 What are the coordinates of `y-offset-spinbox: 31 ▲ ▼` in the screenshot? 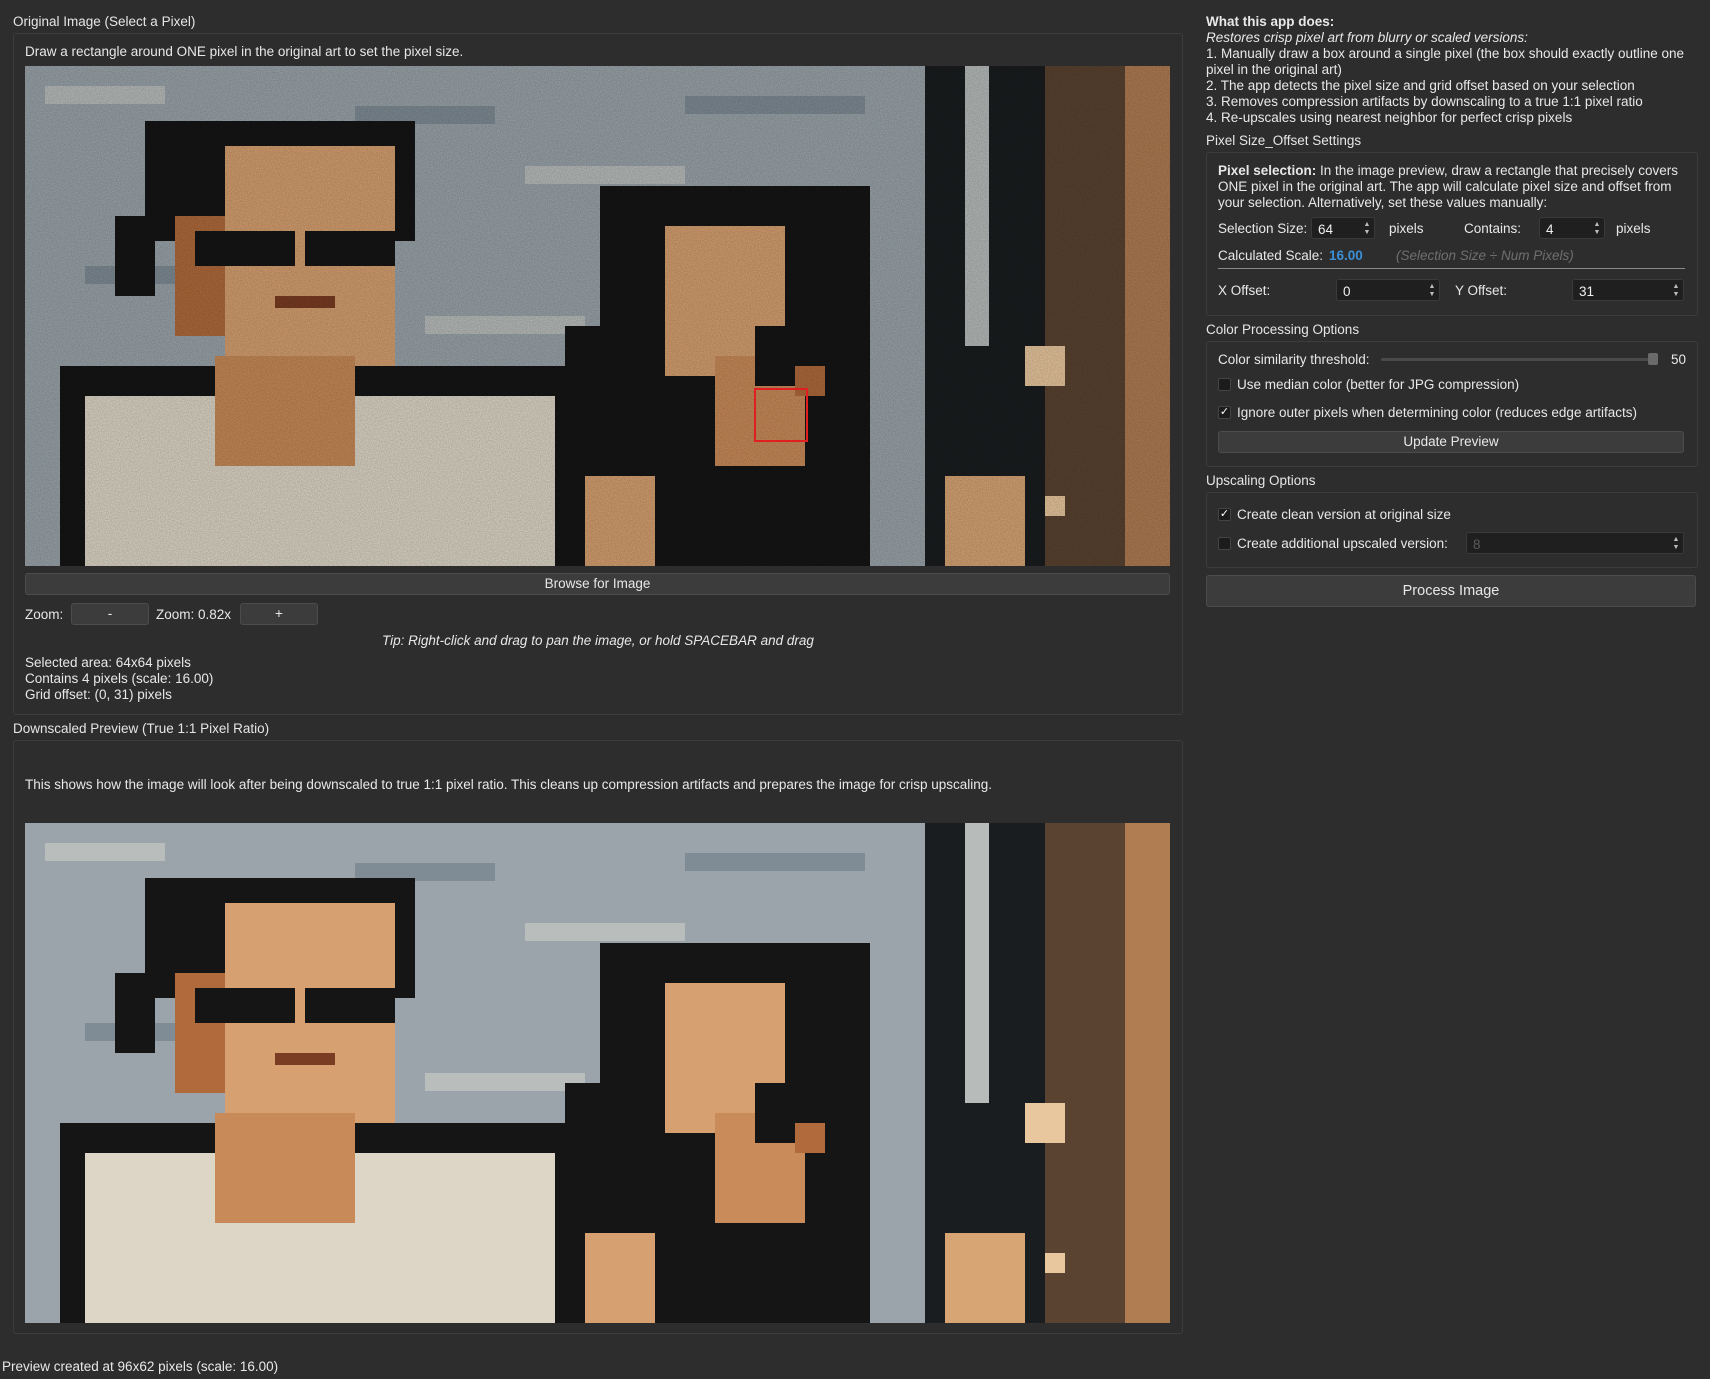 It's located at (1628, 290).